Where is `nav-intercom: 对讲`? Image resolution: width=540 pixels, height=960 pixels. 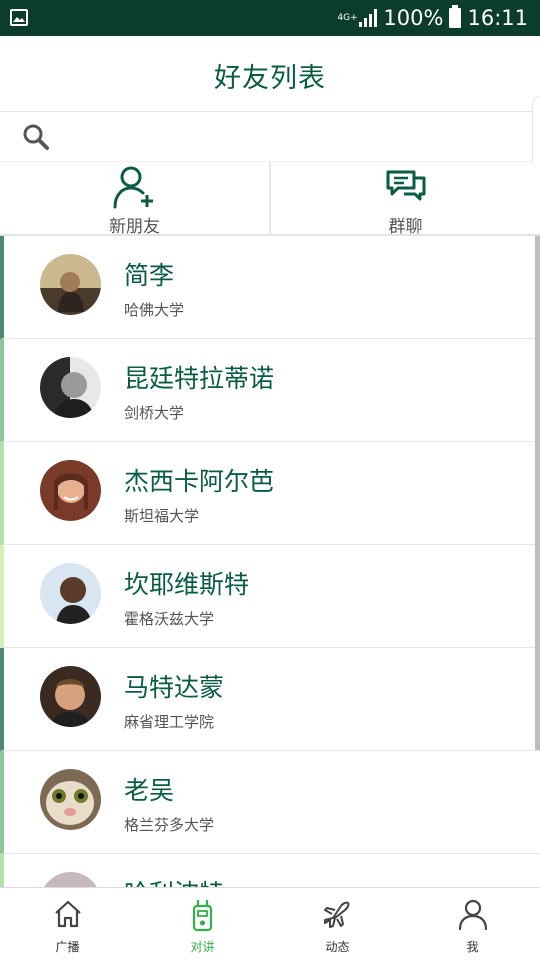 nav-intercom: 对讲 is located at coordinates (202, 924).